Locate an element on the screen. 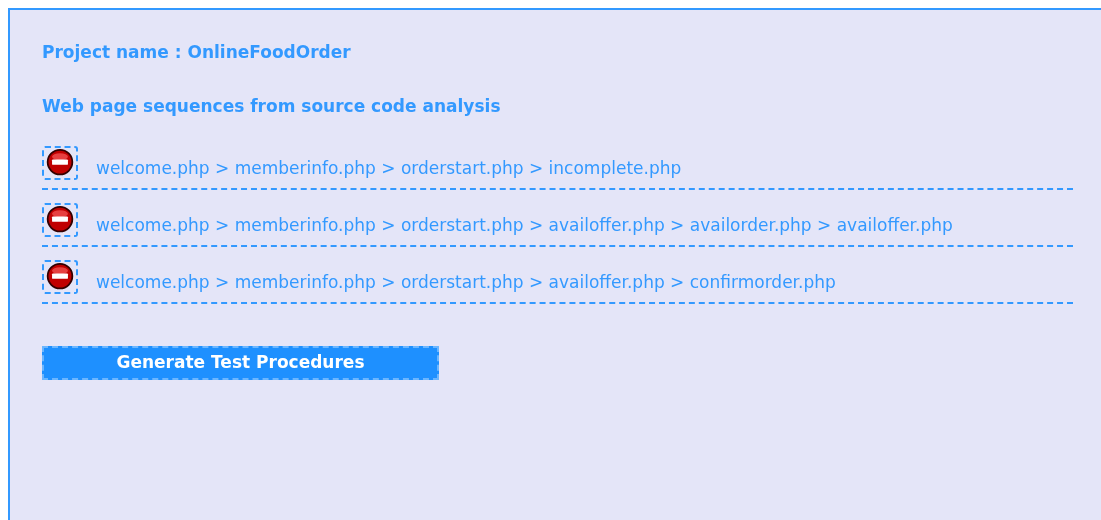 Image resolution: width=1101 pixels, height=520 pixels. project-name: Project name : OnlineFoodOrder is located at coordinates (197, 52).